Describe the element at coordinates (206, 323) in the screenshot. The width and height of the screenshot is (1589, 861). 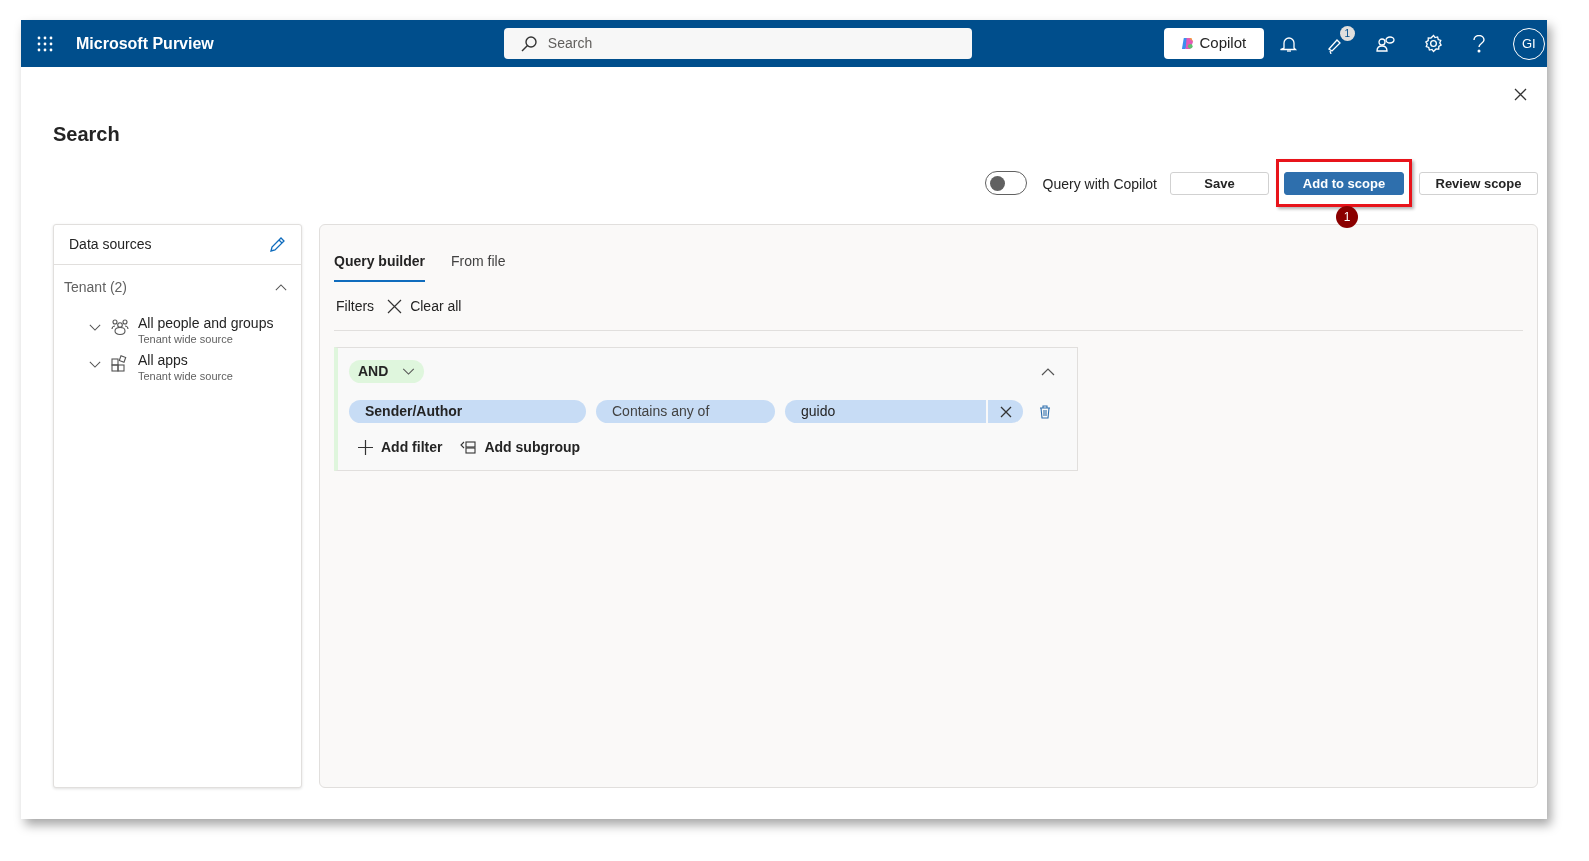
I see `source-name: All people and groups` at that location.